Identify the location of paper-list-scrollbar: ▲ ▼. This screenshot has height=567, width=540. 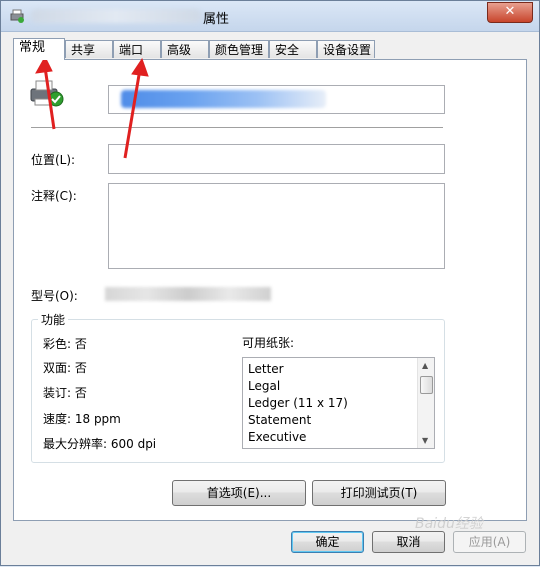
(425, 403).